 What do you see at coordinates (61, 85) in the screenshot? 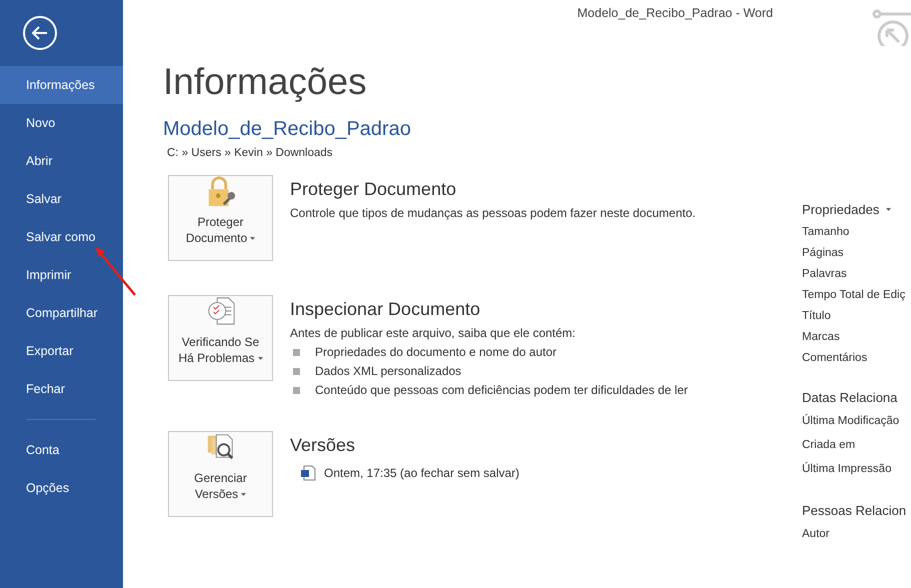
I see `nav-item: Informações` at bounding box center [61, 85].